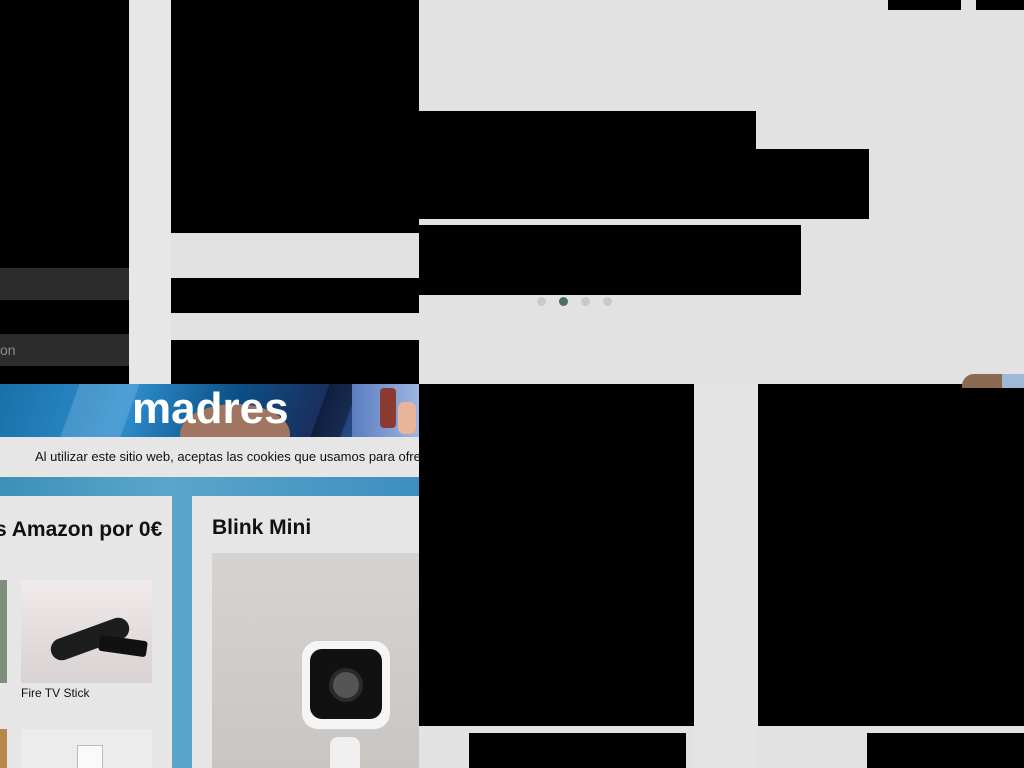 This screenshot has width=1024, height=768. What do you see at coordinates (55, 693) in the screenshot?
I see `product-label: Fire TV Stick` at bounding box center [55, 693].